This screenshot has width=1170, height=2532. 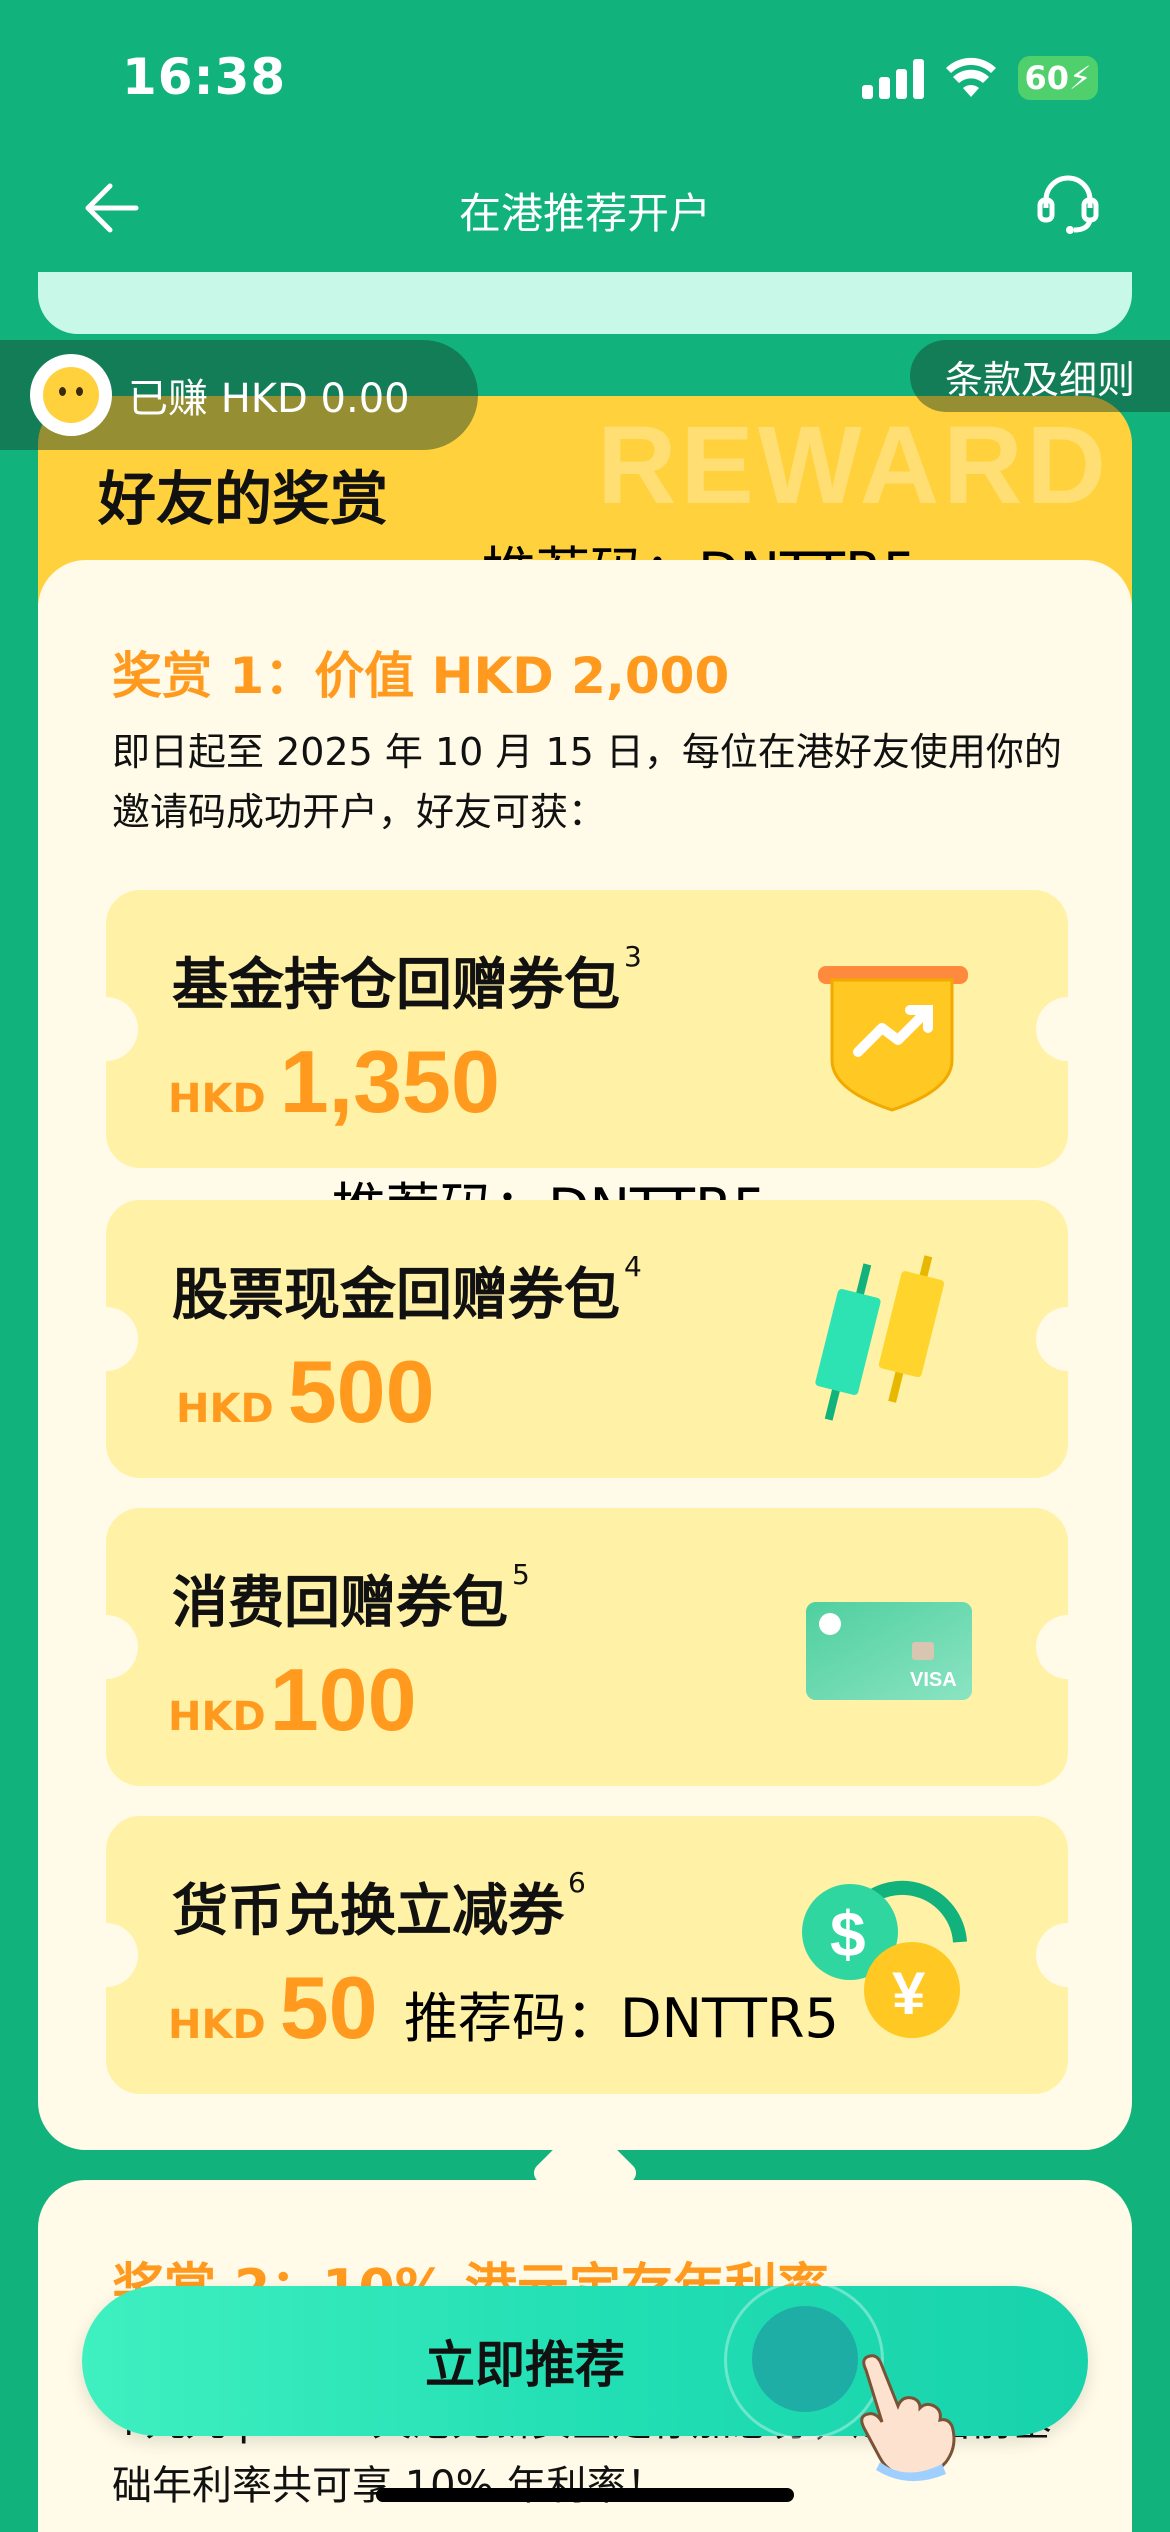 I want to click on wifi-icon, so click(x=971, y=77).